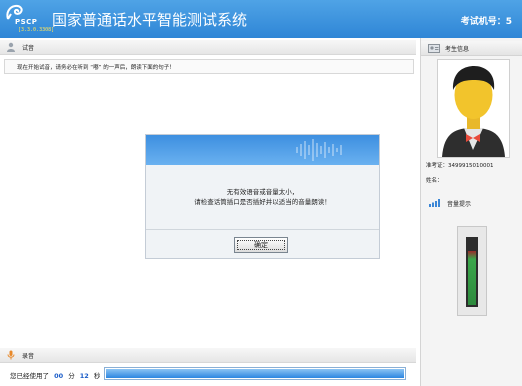 The height and width of the screenshot is (386, 522). I want to click on section-label-test: 试音, so click(28, 48).